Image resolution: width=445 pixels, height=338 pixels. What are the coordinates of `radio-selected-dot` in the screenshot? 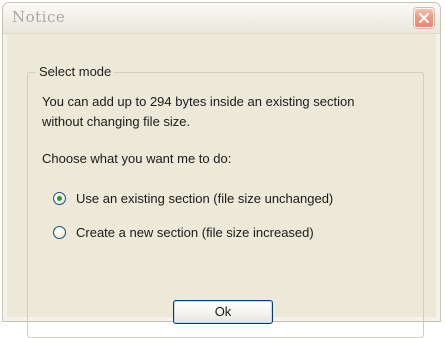 It's located at (59, 198).